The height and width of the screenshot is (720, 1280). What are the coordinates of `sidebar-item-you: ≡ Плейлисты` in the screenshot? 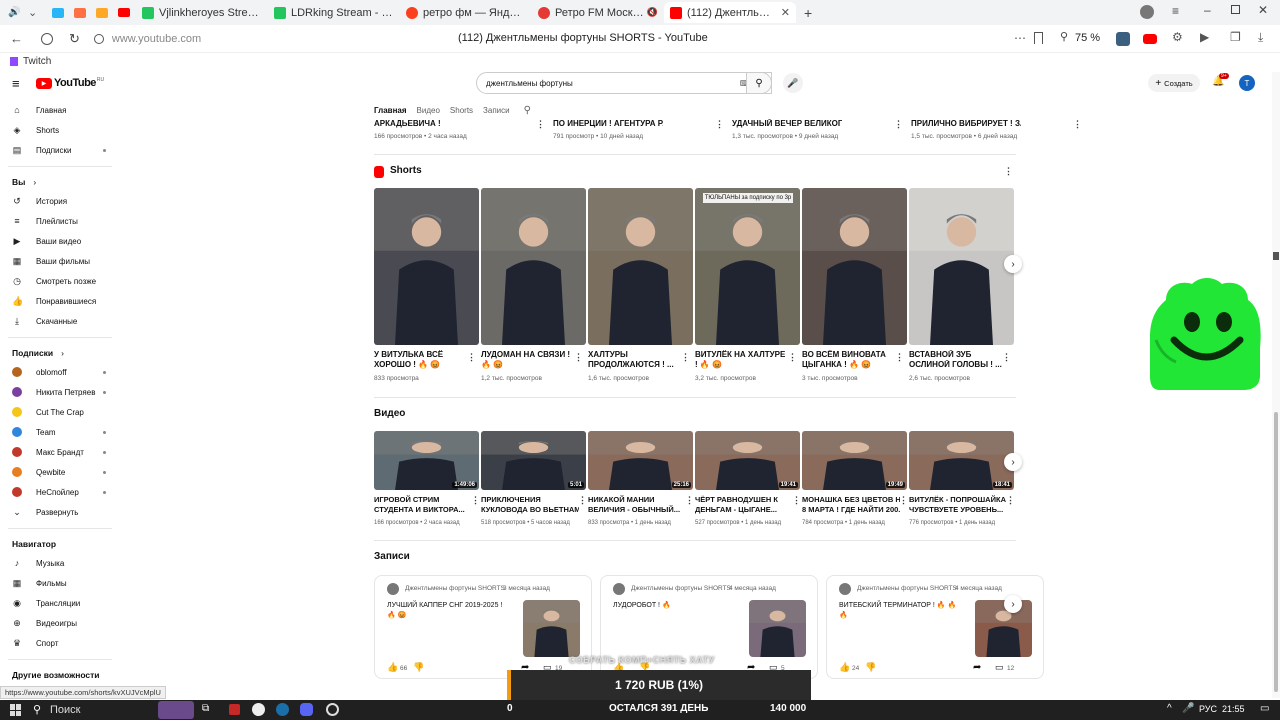 It's located at (60, 221).